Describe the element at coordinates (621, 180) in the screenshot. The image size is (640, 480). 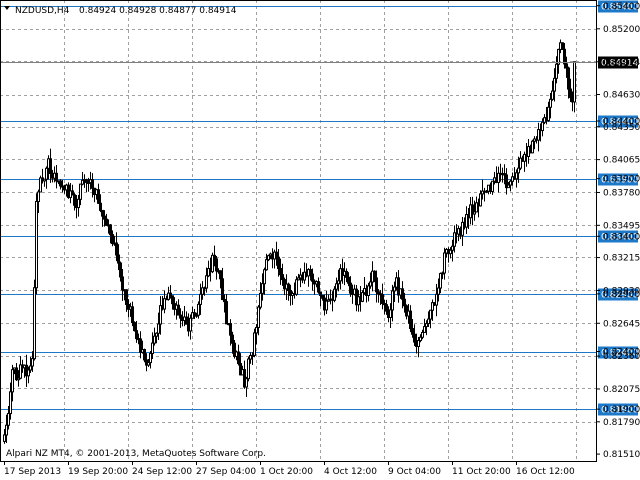
I see `price-tick-label: 0.83900` at that location.